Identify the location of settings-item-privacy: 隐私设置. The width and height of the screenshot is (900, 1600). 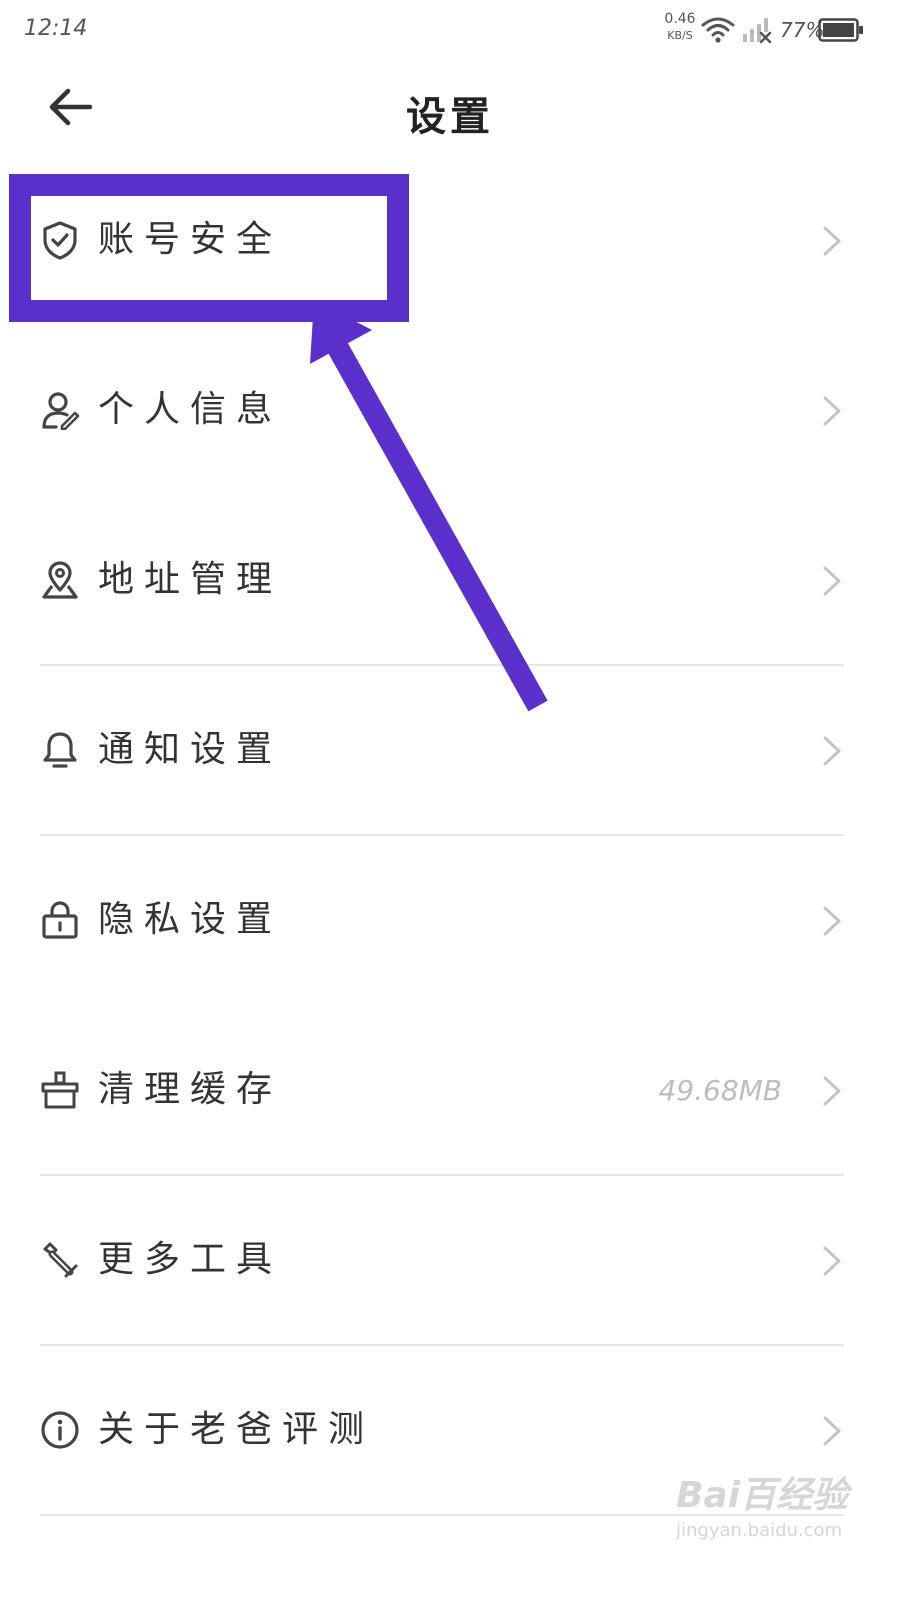
(450, 921).